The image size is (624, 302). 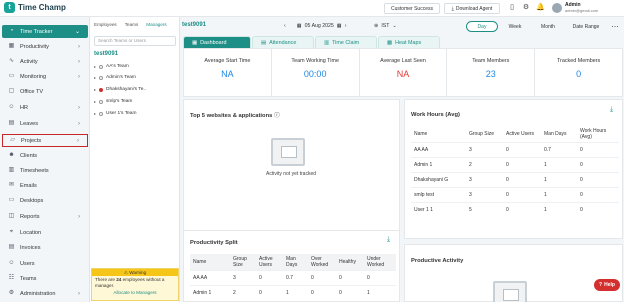 I want to click on document-icon: ▯, so click(x=512, y=8).